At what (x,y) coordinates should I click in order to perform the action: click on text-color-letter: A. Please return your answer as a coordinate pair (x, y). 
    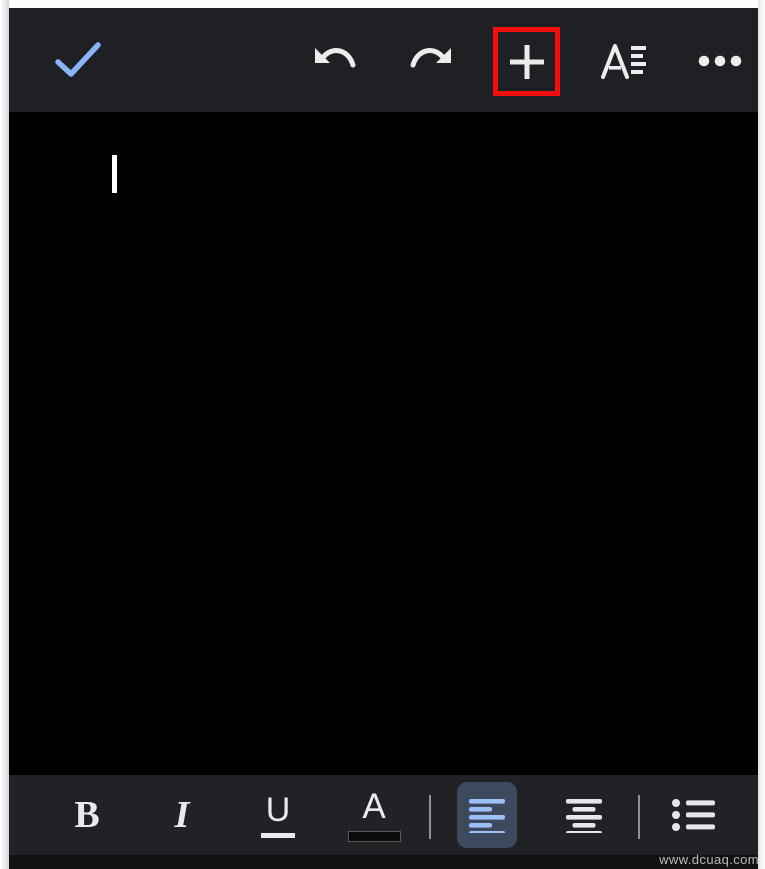
    Looking at the image, I should click on (374, 806).